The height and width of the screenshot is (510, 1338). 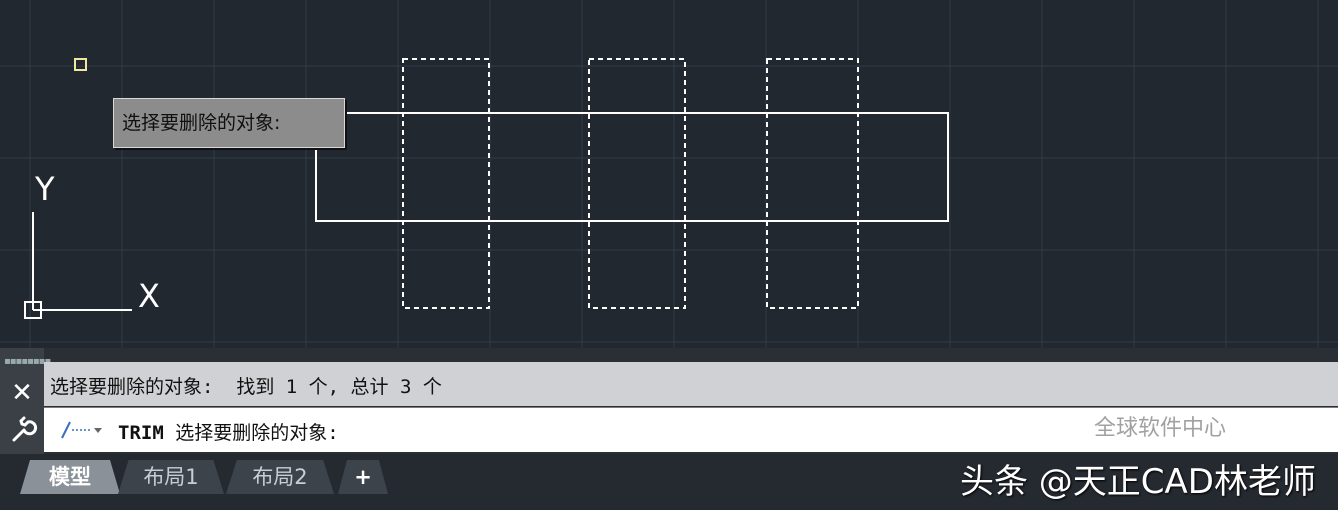 I want to click on main-rectangle, so click(x=632, y=167).